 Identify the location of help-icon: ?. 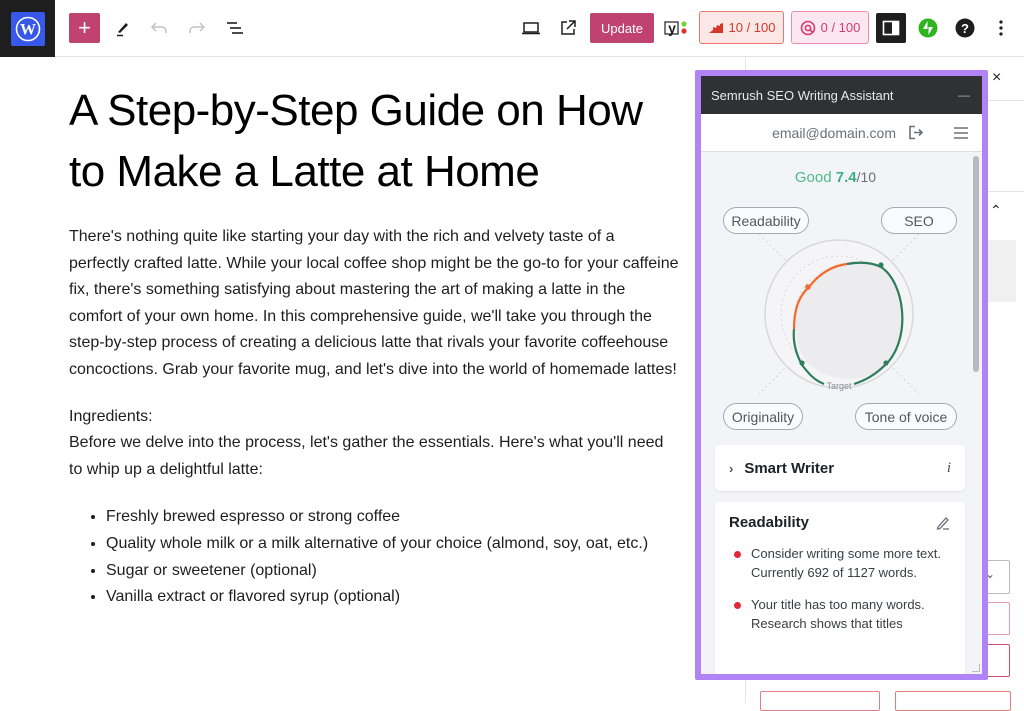
(965, 28).